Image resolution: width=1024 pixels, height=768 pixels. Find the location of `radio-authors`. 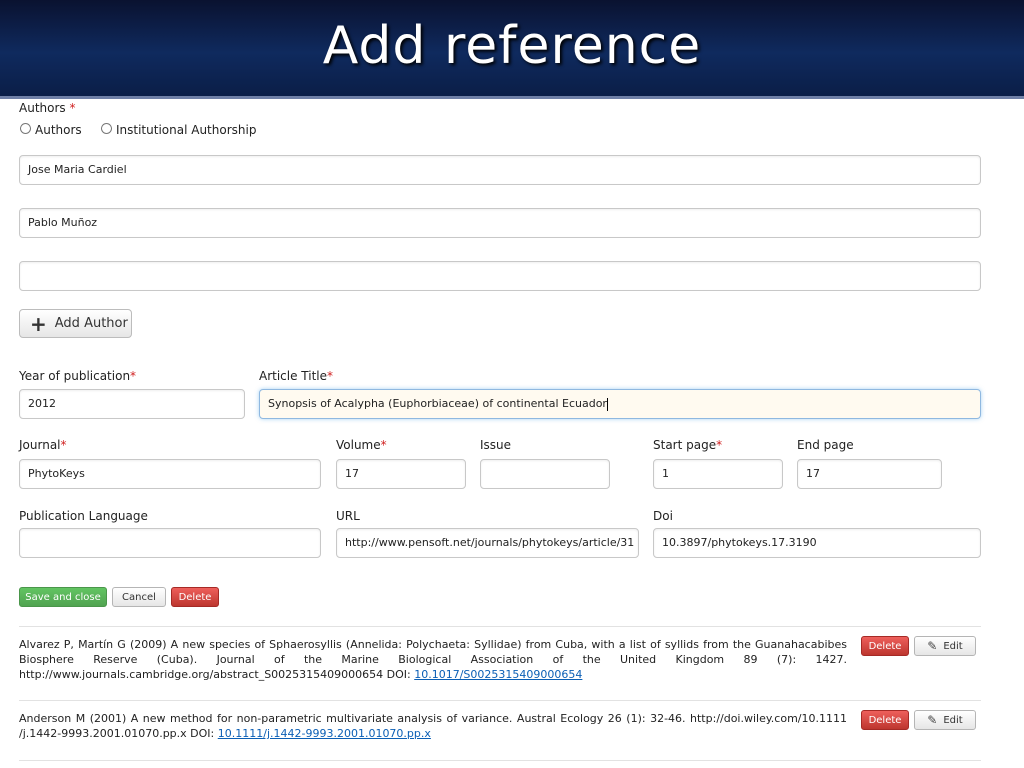

radio-authors is located at coordinates (25, 128).